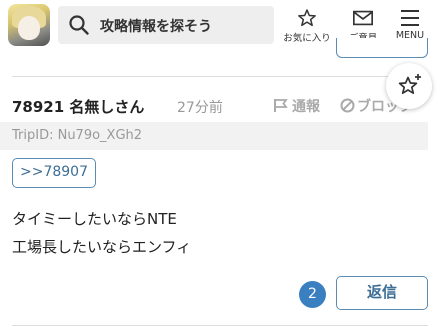 The image size is (440, 332). I want to click on site-logo, so click(29, 25).